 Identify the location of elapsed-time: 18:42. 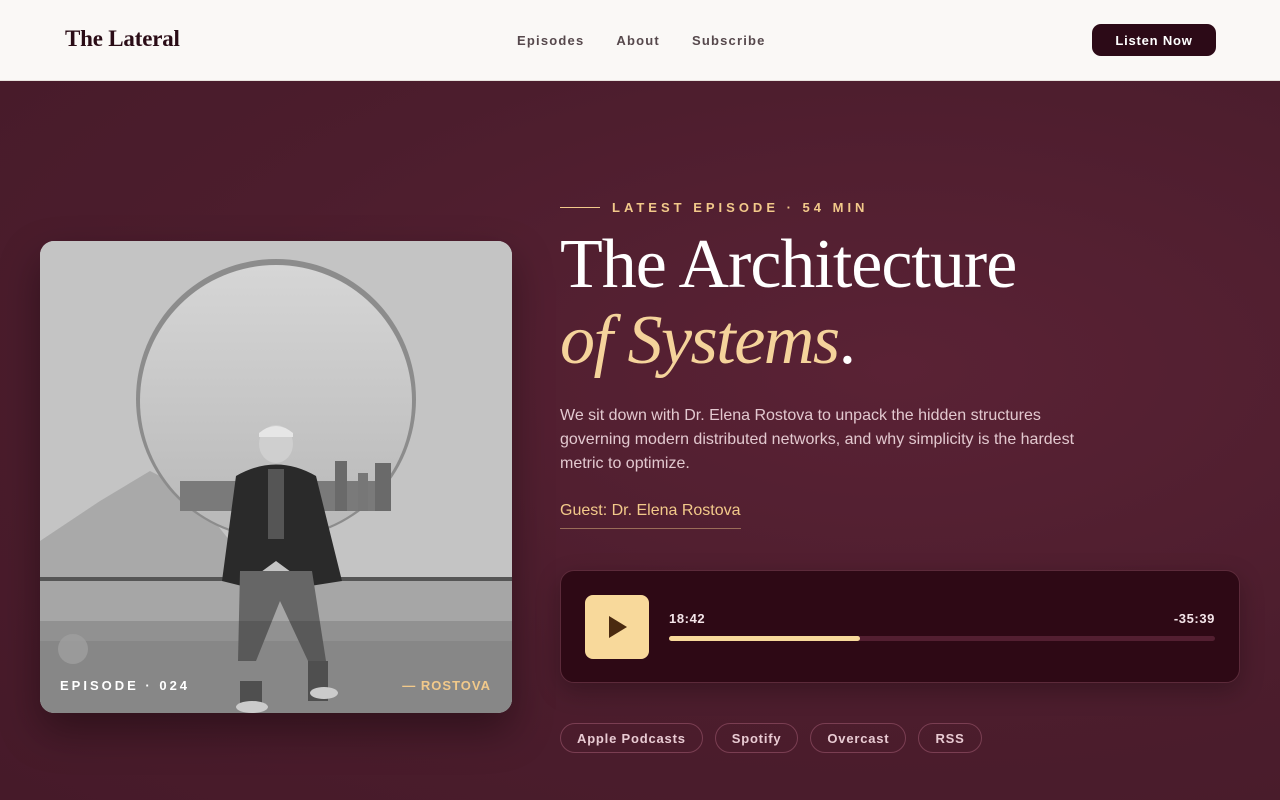
(687, 618).